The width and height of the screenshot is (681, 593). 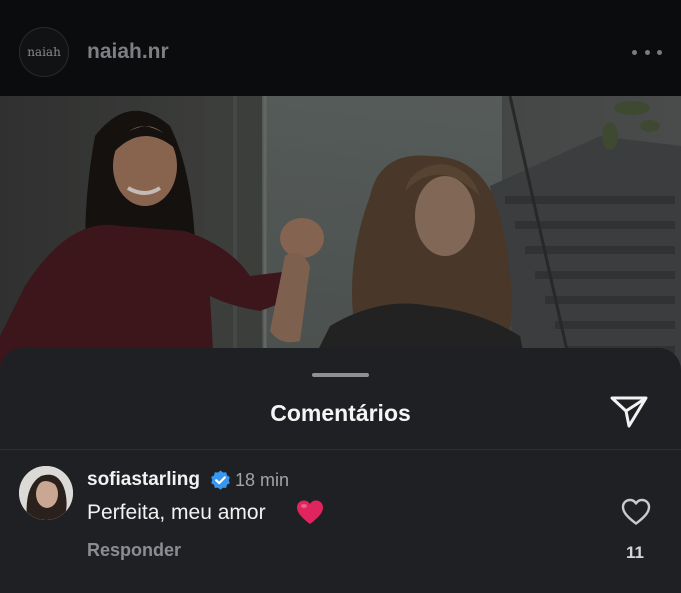 What do you see at coordinates (629, 412) in the screenshot?
I see `send-icon` at bounding box center [629, 412].